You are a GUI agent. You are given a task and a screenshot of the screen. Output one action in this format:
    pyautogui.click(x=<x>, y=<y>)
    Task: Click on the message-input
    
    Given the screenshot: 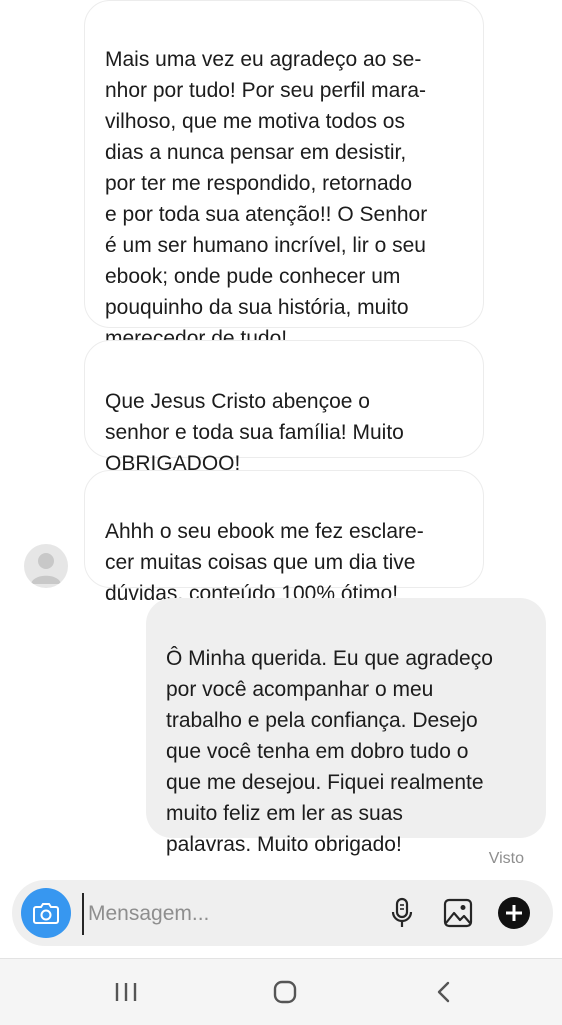 What is the action you would take?
    pyautogui.click(x=226, y=914)
    